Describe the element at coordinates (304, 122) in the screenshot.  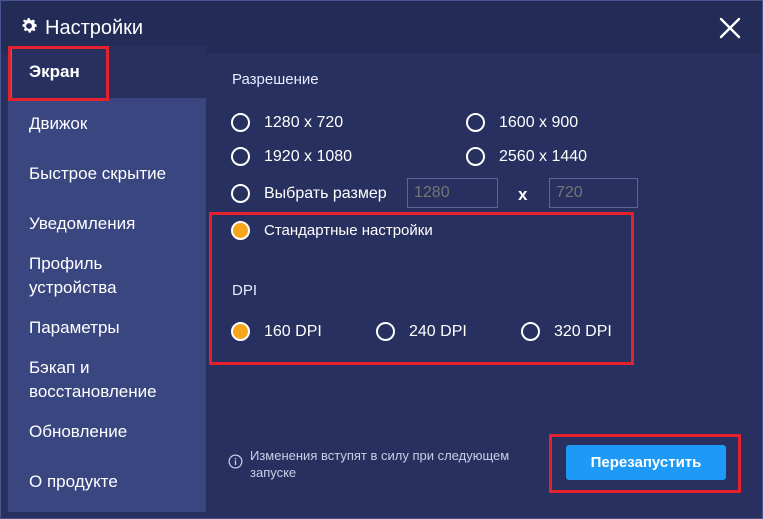
I see `radio-label: 1280 x 720` at that location.